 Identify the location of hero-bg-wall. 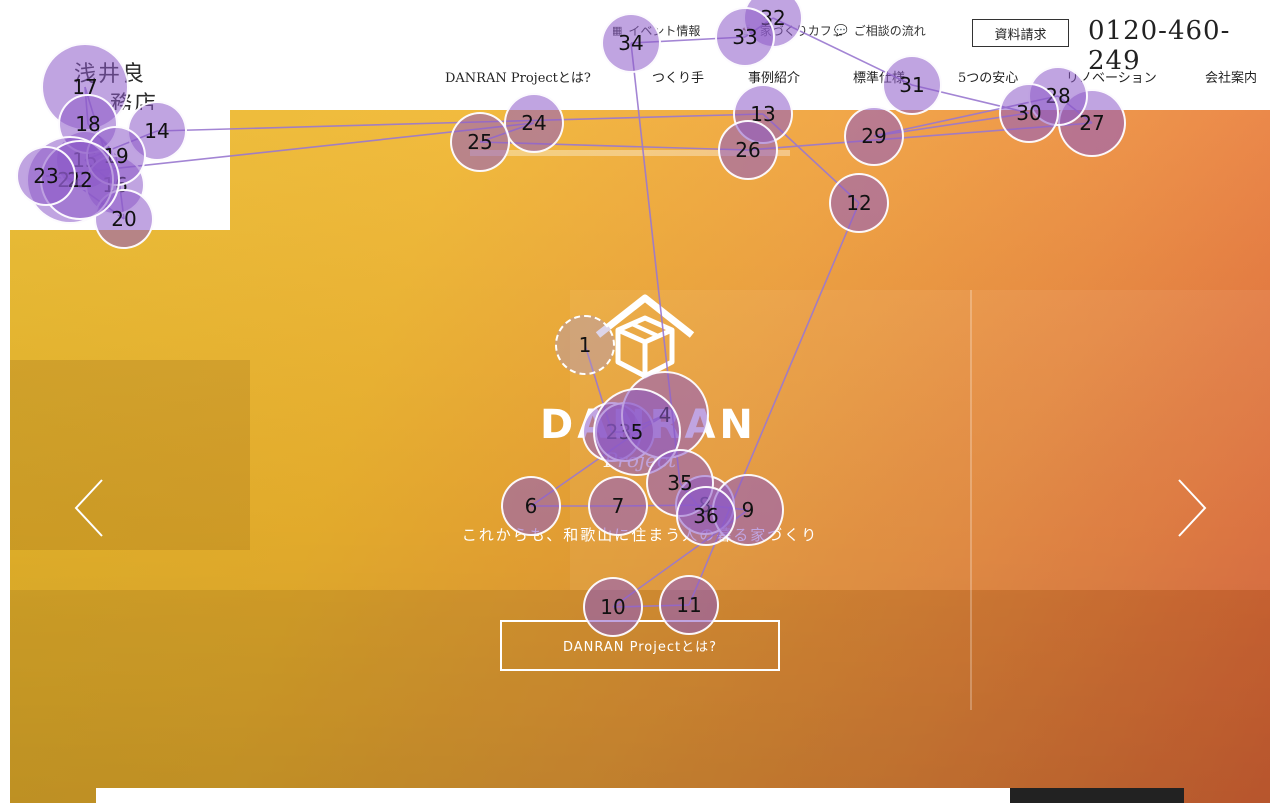
(130, 455).